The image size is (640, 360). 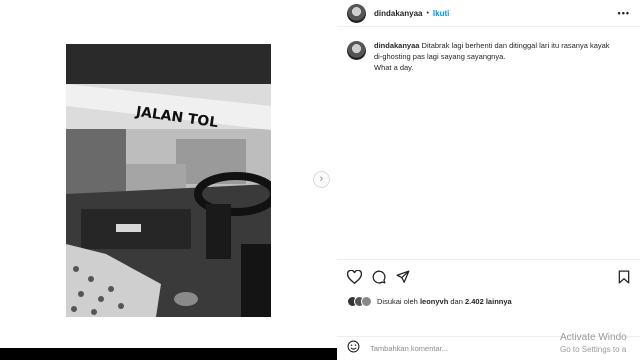 I want to click on likes-count: 2.402 lainnya, so click(x=488, y=301).